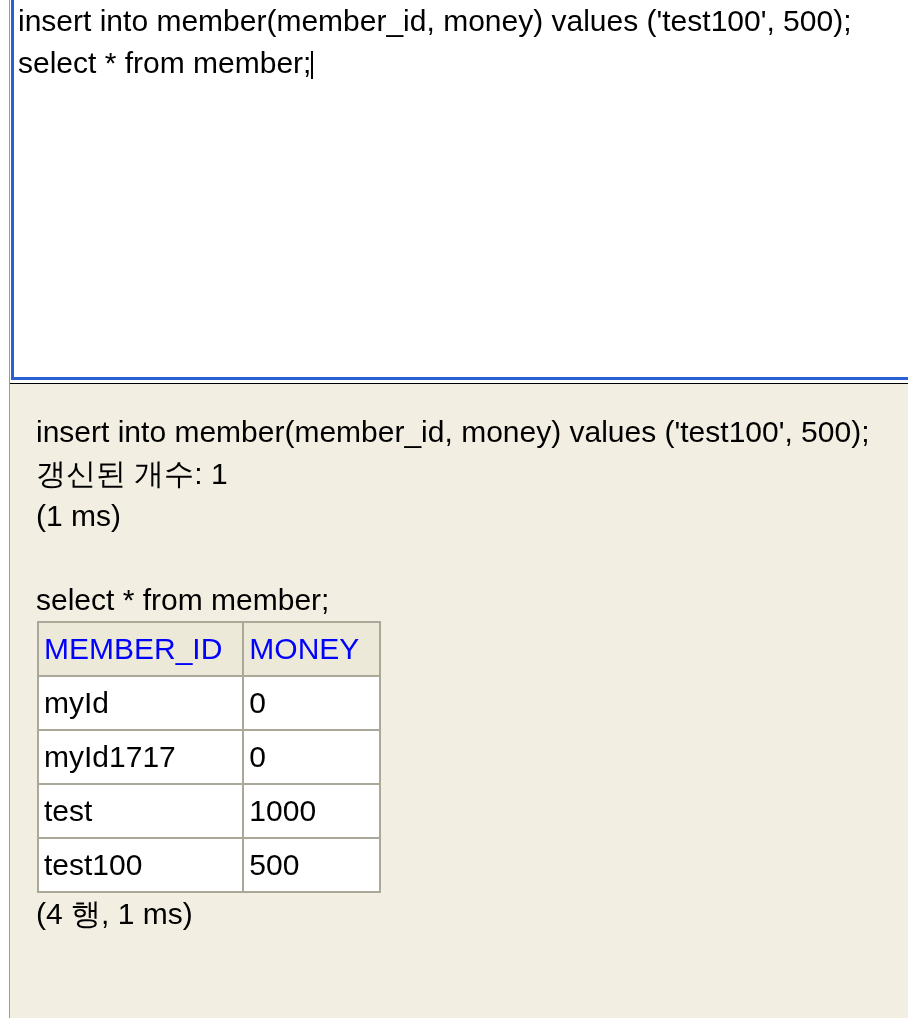 The image size is (908, 1018). Describe the element at coordinates (453, 432) in the screenshot. I see `sql-statement: insert into member(member_id, money) values ('test100', 500);` at that location.